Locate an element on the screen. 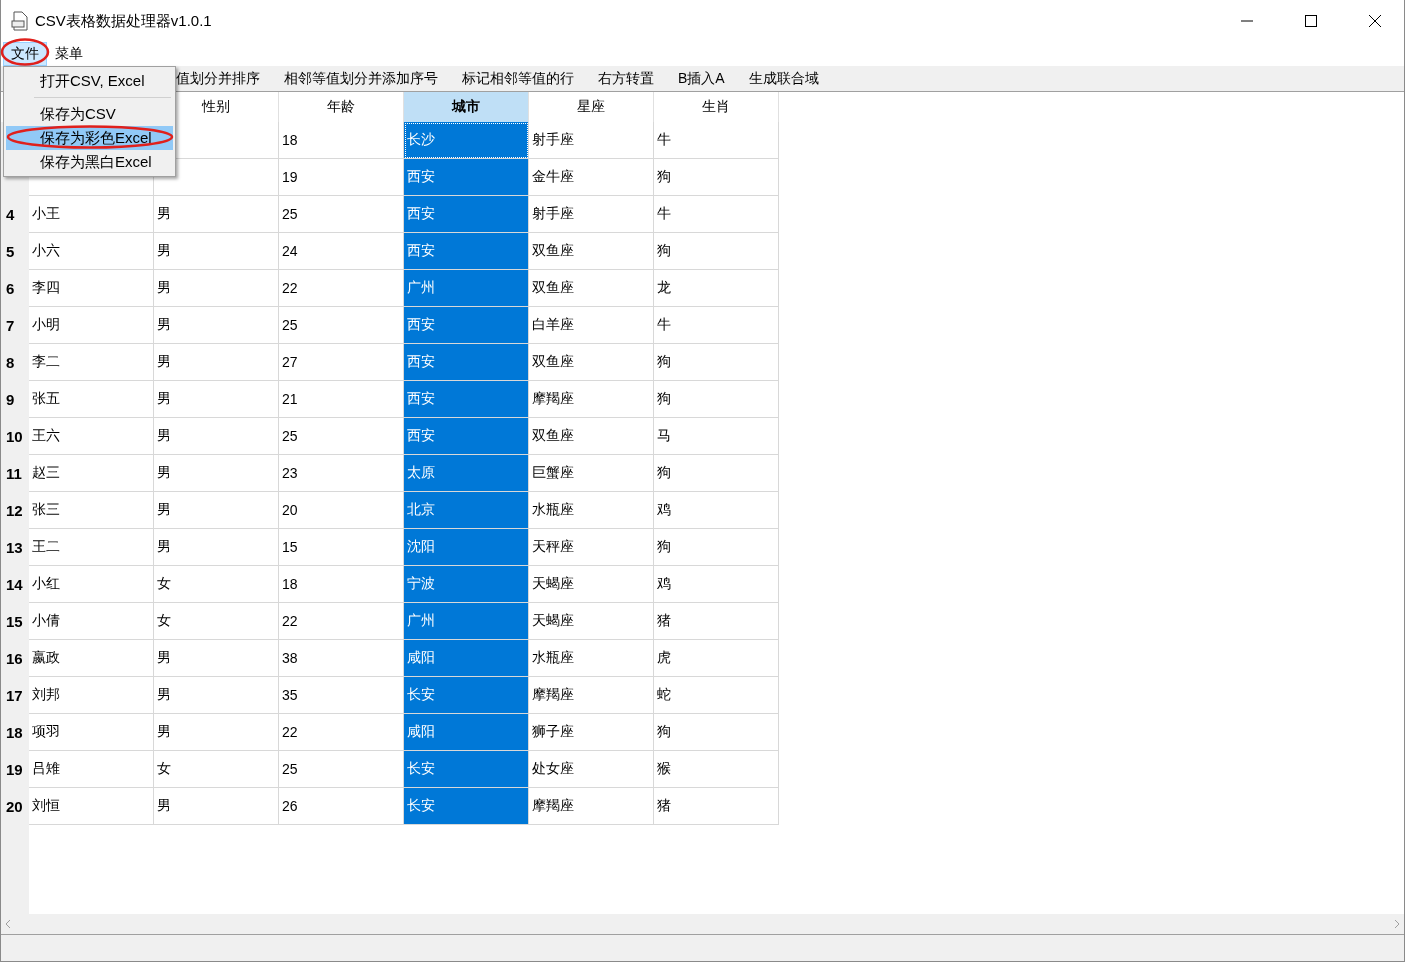 The height and width of the screenshot is (964, 1414). row-number: 18 is located at coordinates (15, 732).